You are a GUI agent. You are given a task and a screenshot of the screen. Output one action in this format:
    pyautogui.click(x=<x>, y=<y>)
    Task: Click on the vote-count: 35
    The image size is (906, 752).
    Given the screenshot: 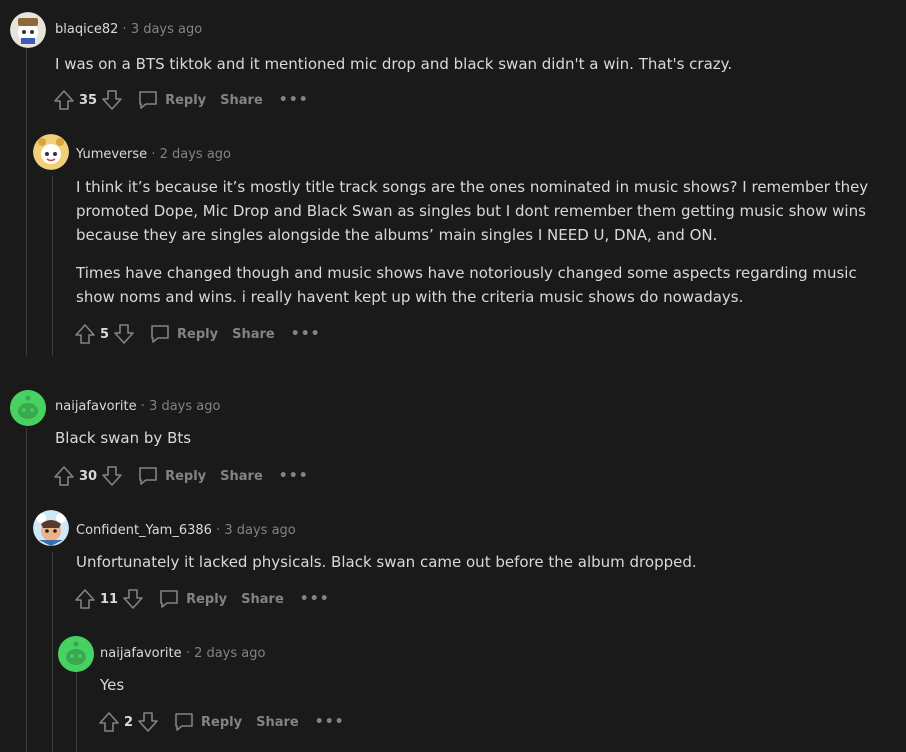 What is the action you would take?
    pyautogui.click(x=88, y=100)
    